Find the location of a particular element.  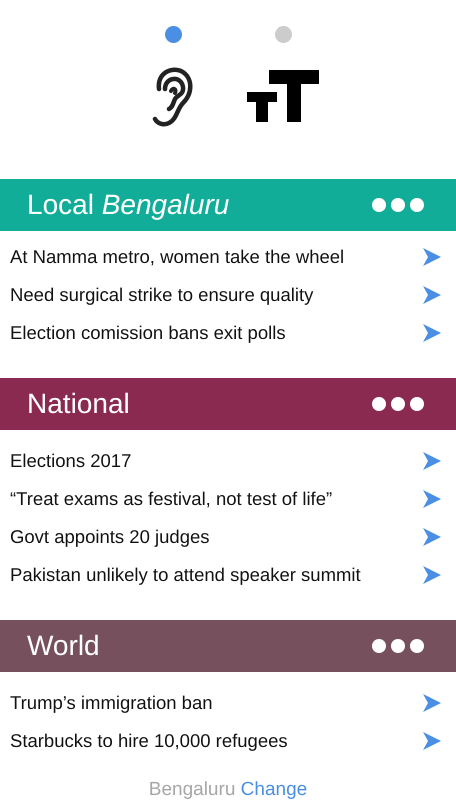

section-title: Local Bengaluru is located at coordinates (128, 205).